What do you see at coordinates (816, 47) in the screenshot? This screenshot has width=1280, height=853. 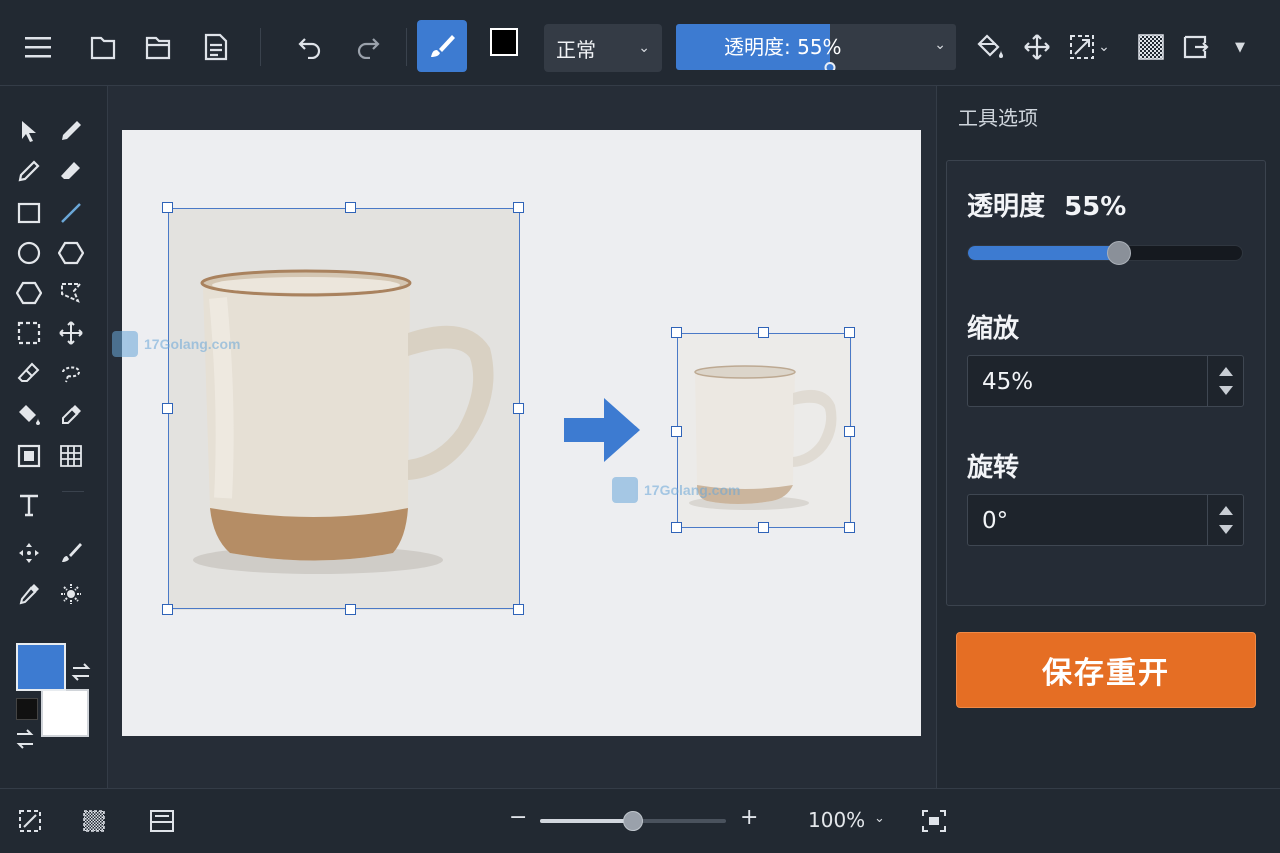 I see `opacity-slider: 透明度: 55% ⌄` at bounding box center [816, 47].